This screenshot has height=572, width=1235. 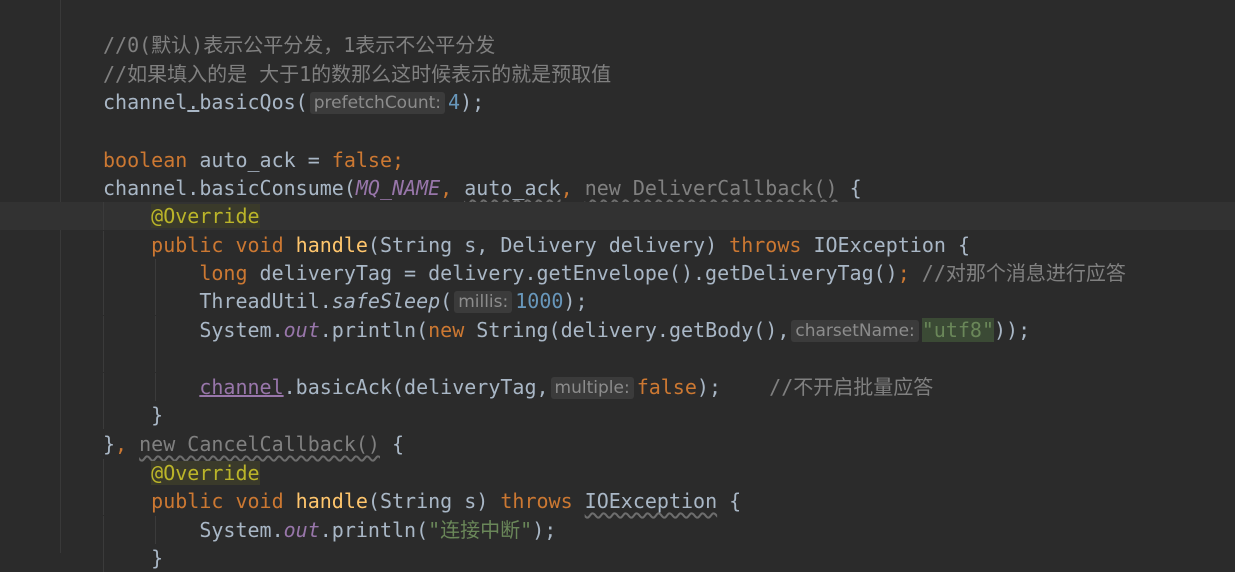 What do you see at coordinates (617, 301) in the screenshot?
I see `code-line: ThreadUtil.safeSleep(millis: 1000);` at bounding box center [617, 301].